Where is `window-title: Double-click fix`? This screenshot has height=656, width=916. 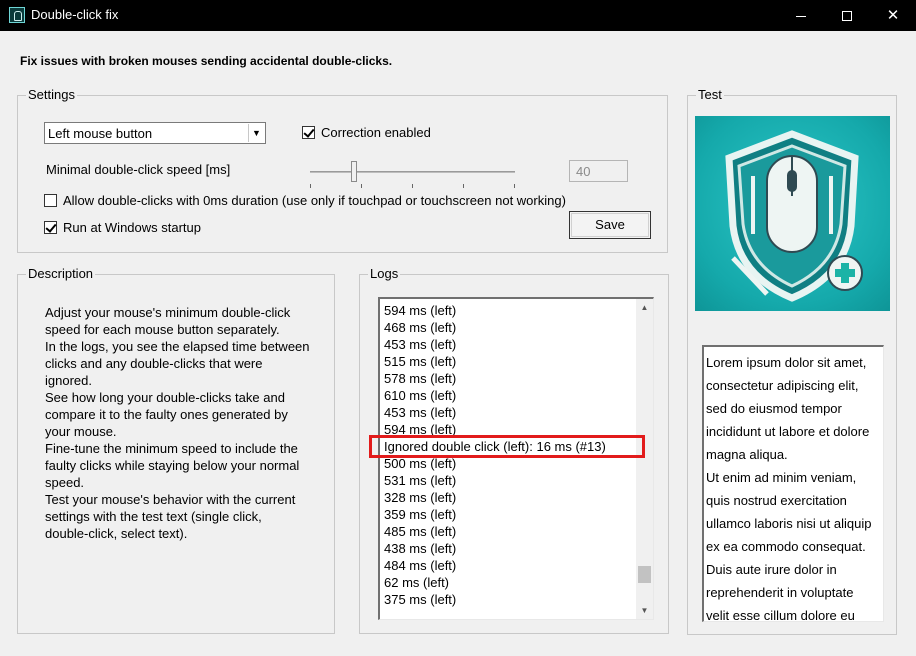
window-title: Double-click fix is located at coordinates (75, 14).